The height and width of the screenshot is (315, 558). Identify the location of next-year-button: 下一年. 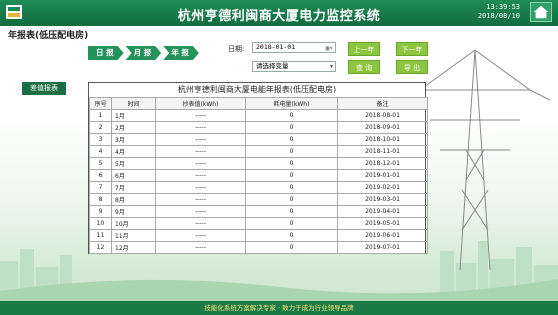
(412, 49).